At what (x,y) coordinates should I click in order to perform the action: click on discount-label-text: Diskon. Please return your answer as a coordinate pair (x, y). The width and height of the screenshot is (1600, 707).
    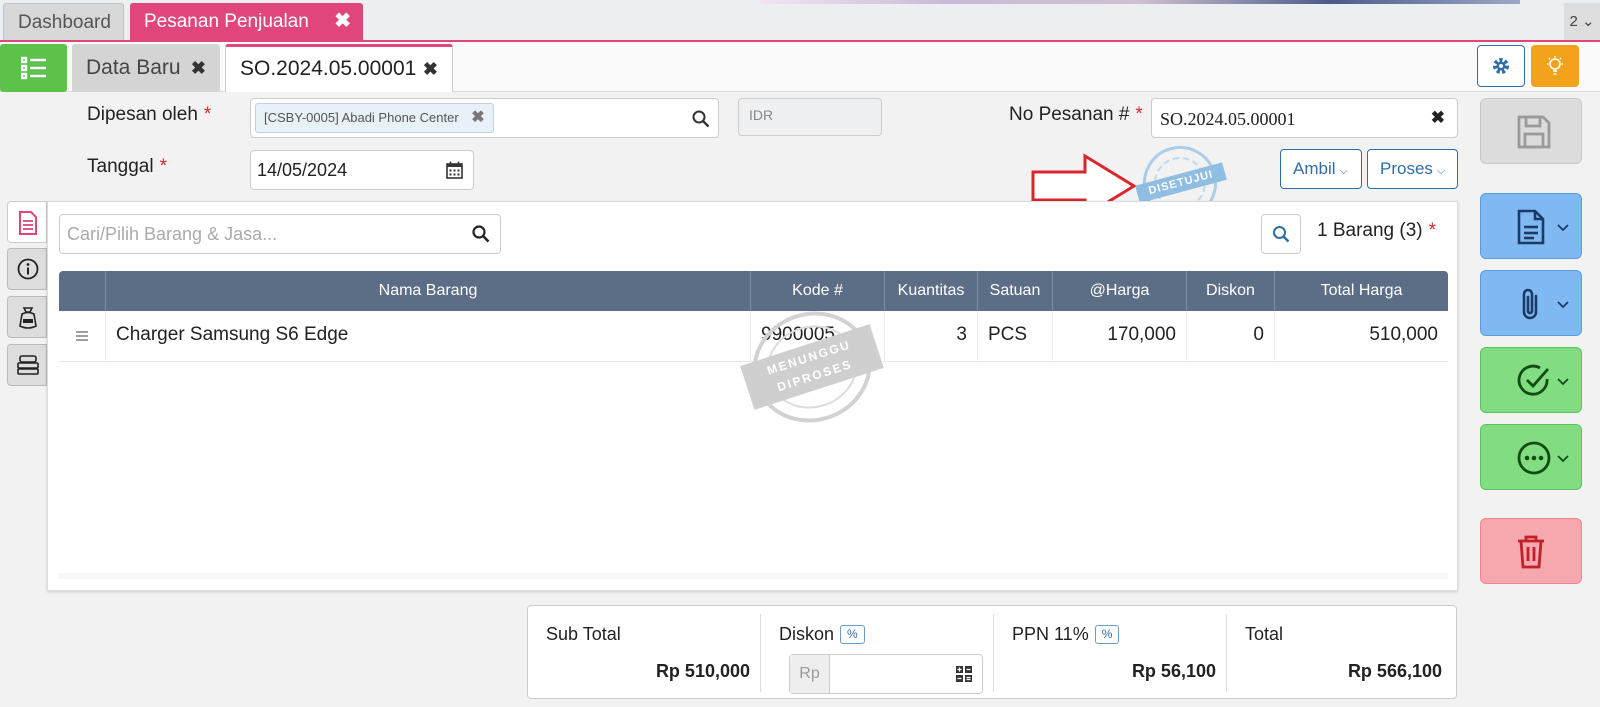
    Looking at the image, I should click on (807, 634).